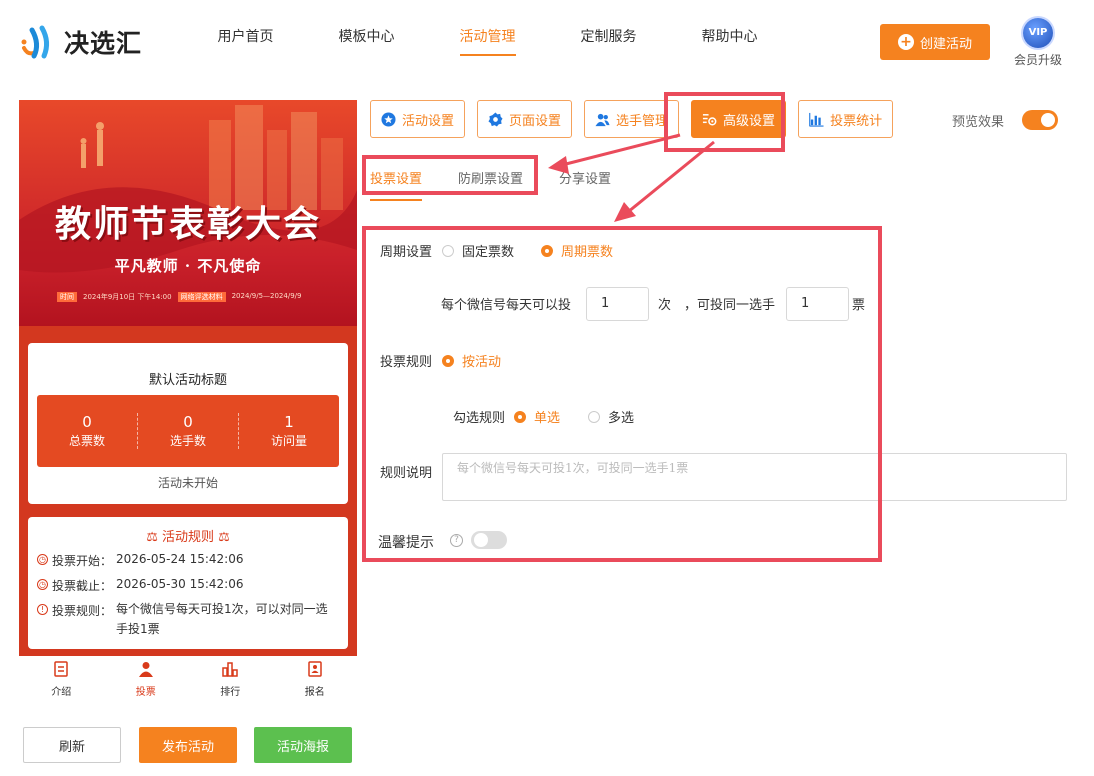 The image size is (1094, 776). Describe the element at coordinates (388, 119) in the screenshot. I see `star-icon` at that location.